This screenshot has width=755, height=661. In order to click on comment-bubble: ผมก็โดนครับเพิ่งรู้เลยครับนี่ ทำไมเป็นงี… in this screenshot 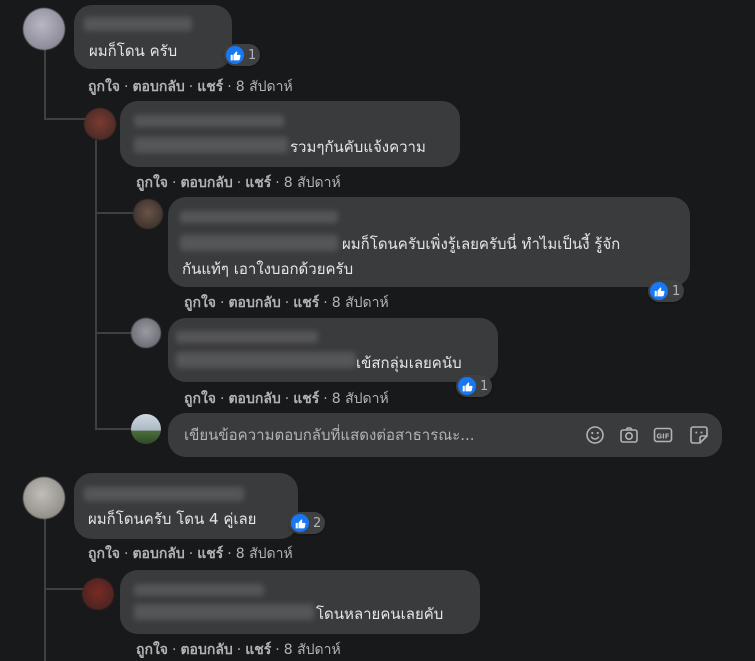, I will do `click(429, 242)`.